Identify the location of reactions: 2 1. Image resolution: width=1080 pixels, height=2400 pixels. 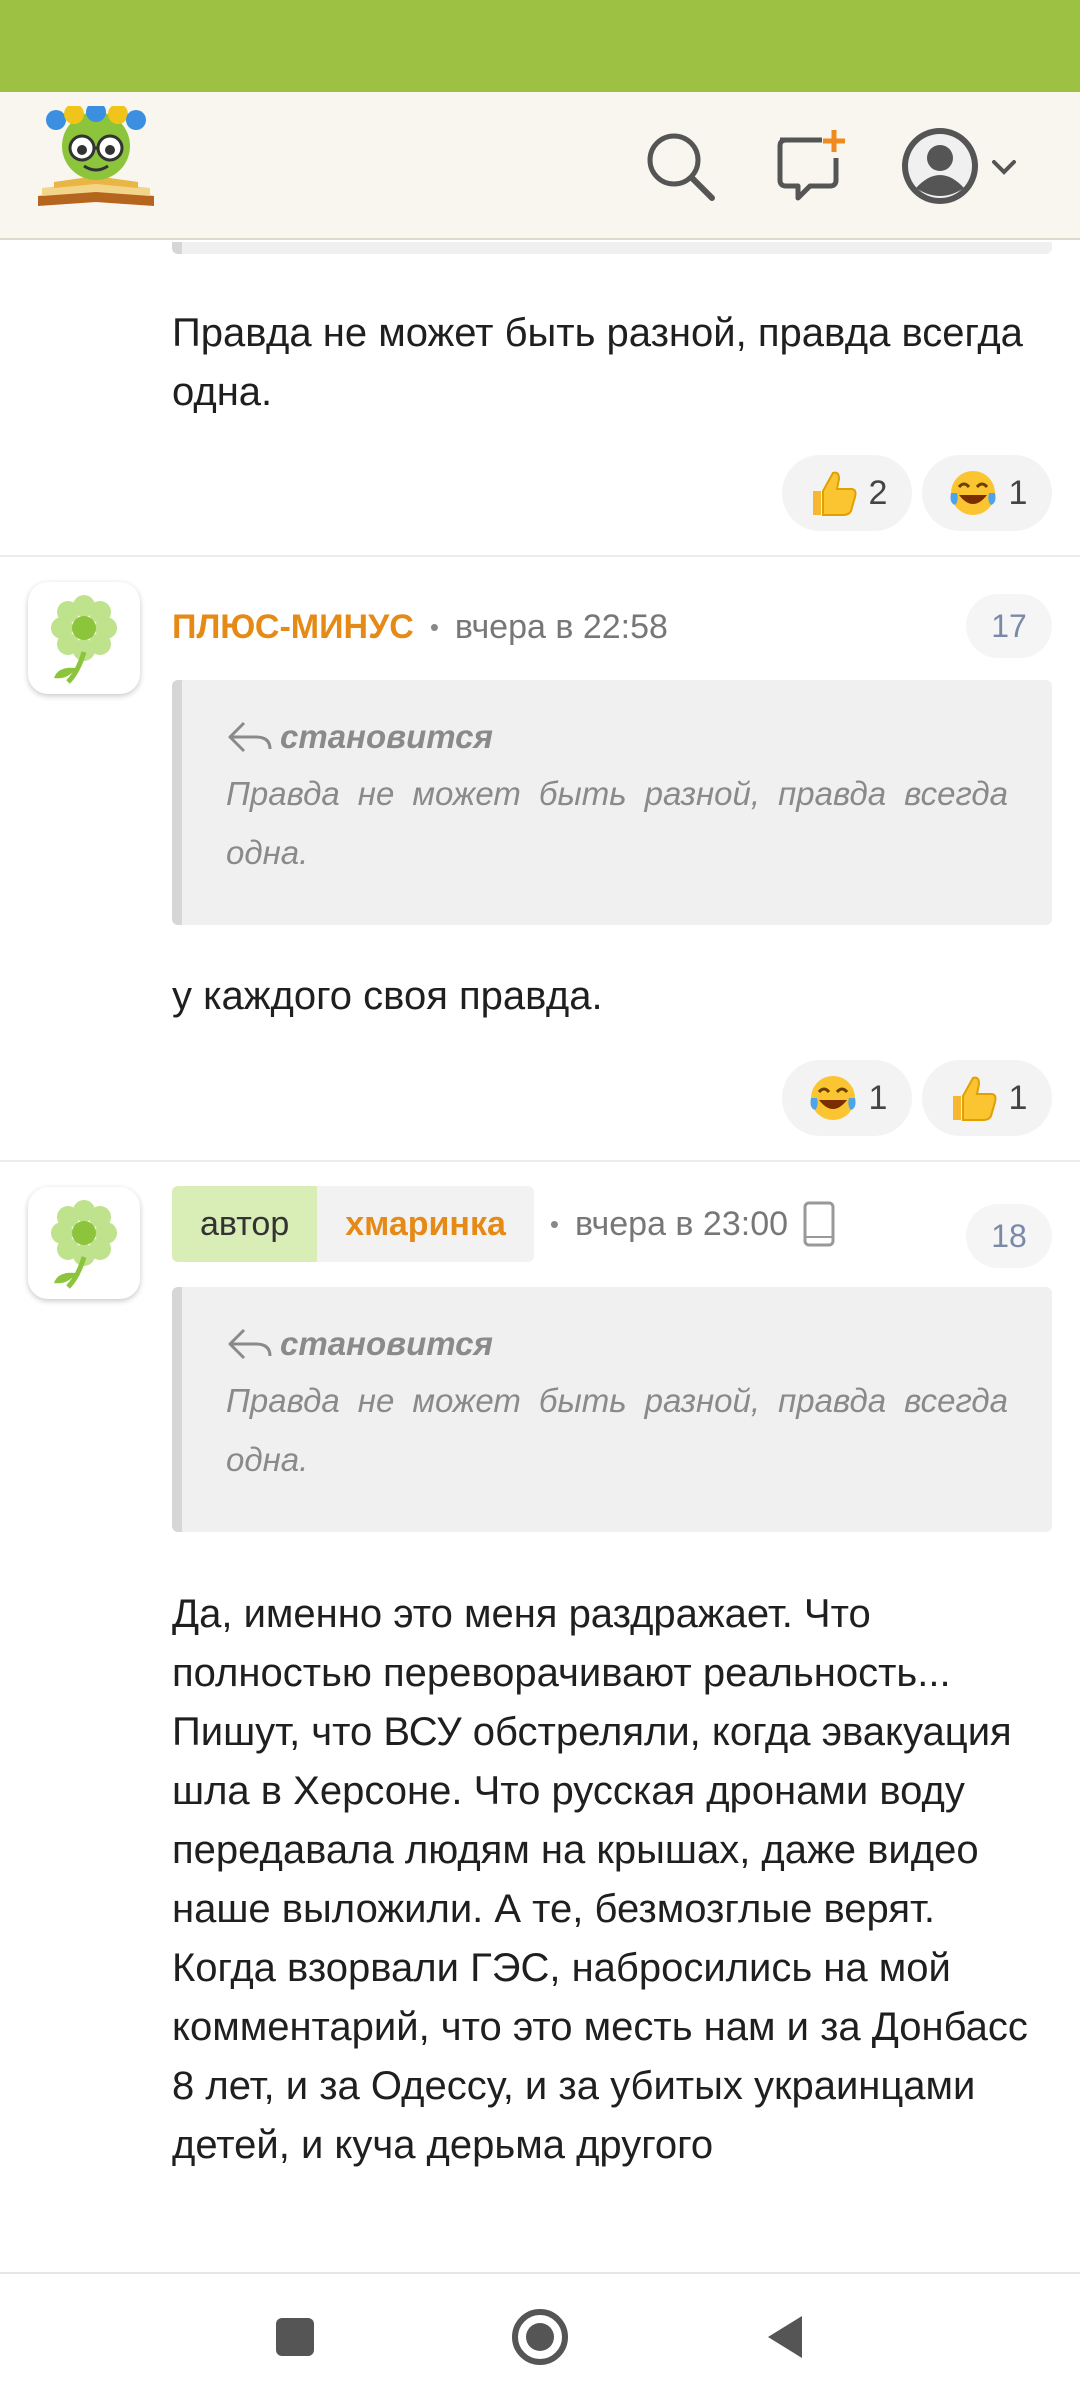
(931, 493).